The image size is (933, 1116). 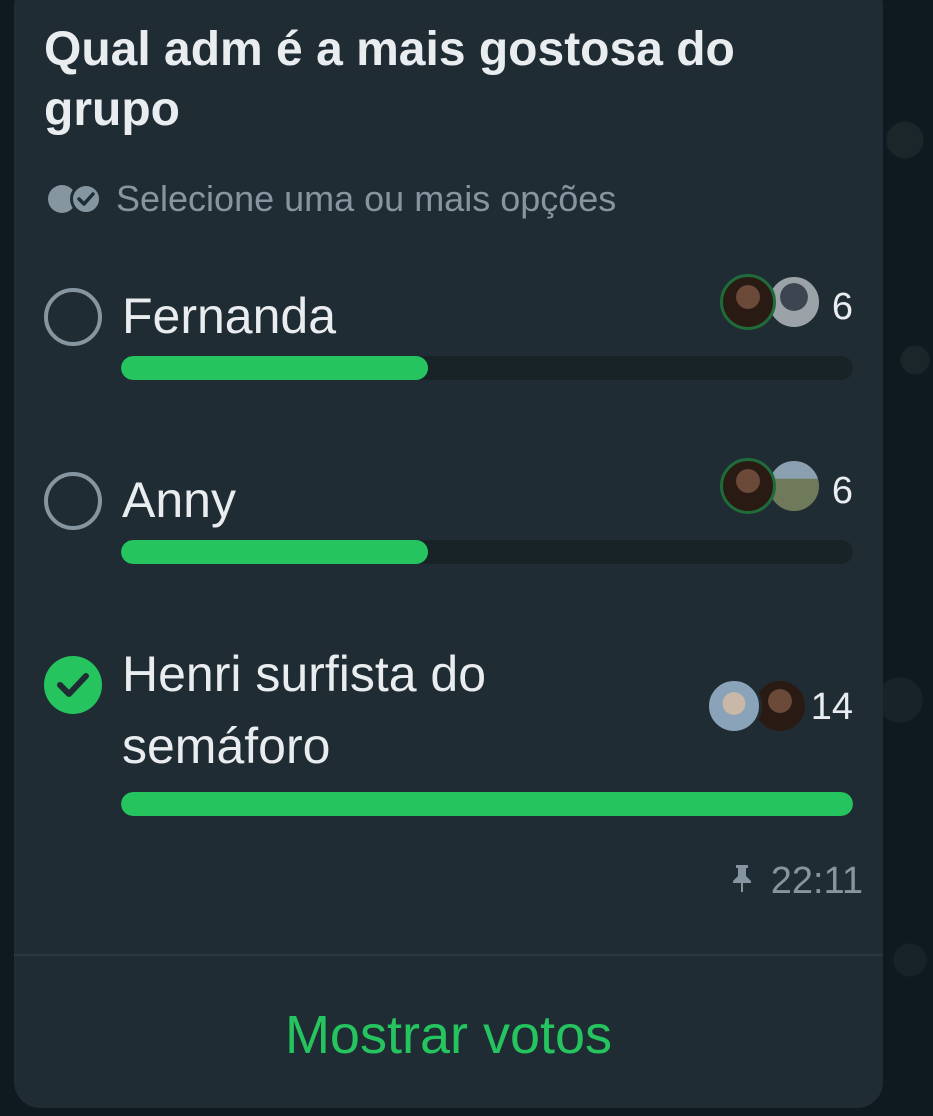 I want to click on message-meta: 22:11, so click(x=797, y=881).